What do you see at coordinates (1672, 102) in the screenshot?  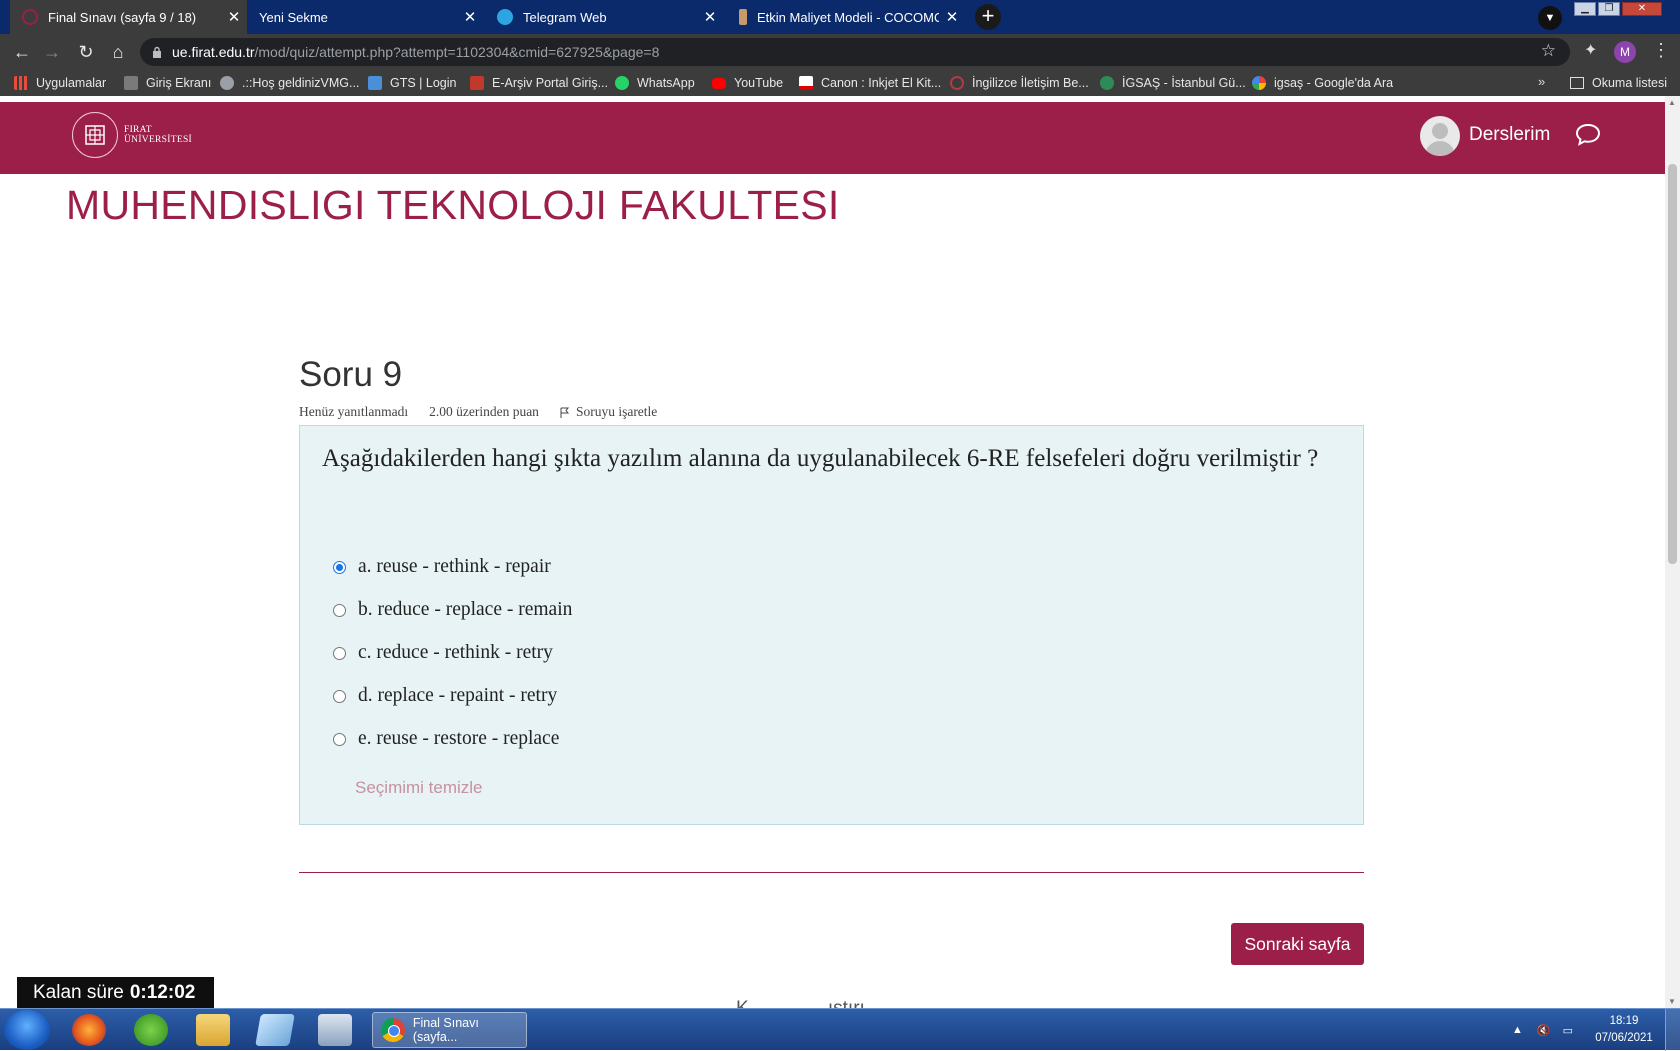 I see `scroll-up-icon: ▲` at bounding box center [1672, 102].